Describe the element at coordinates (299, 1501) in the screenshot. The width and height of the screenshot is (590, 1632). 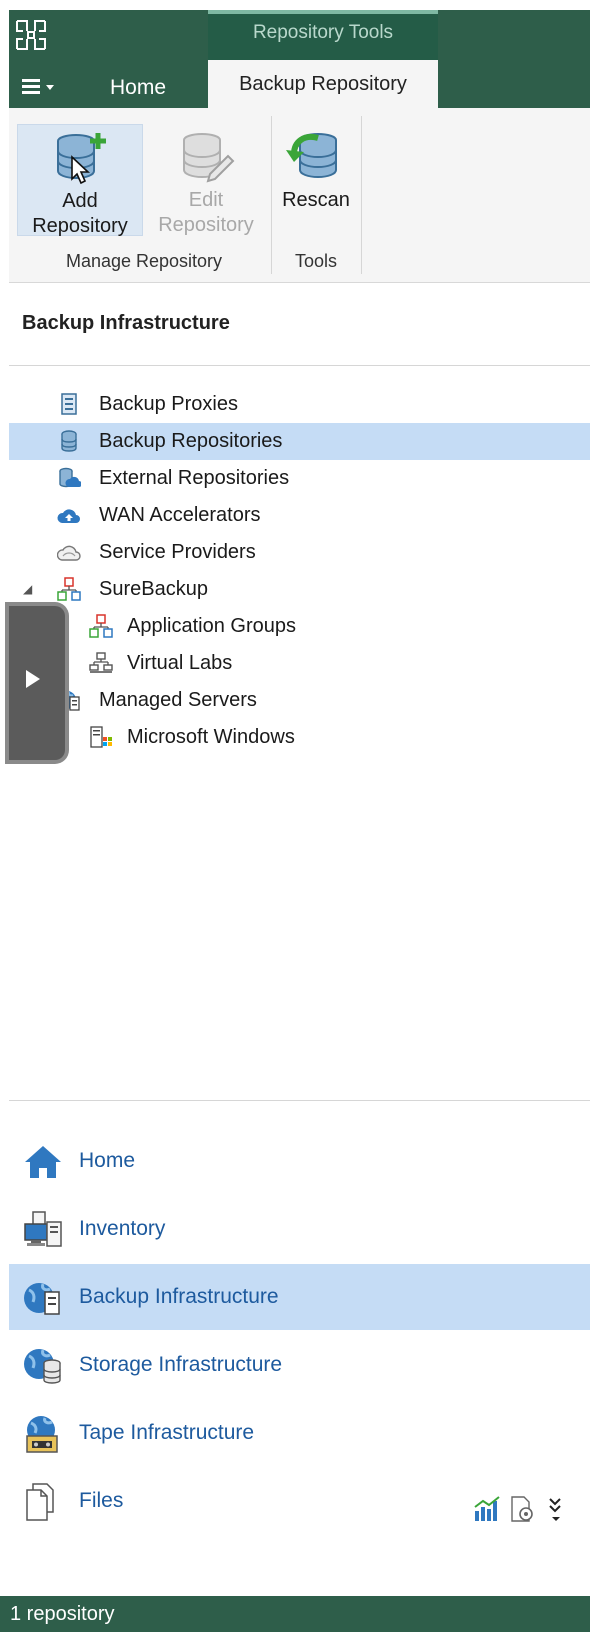
I see `nav-button-files: Files` at that location.